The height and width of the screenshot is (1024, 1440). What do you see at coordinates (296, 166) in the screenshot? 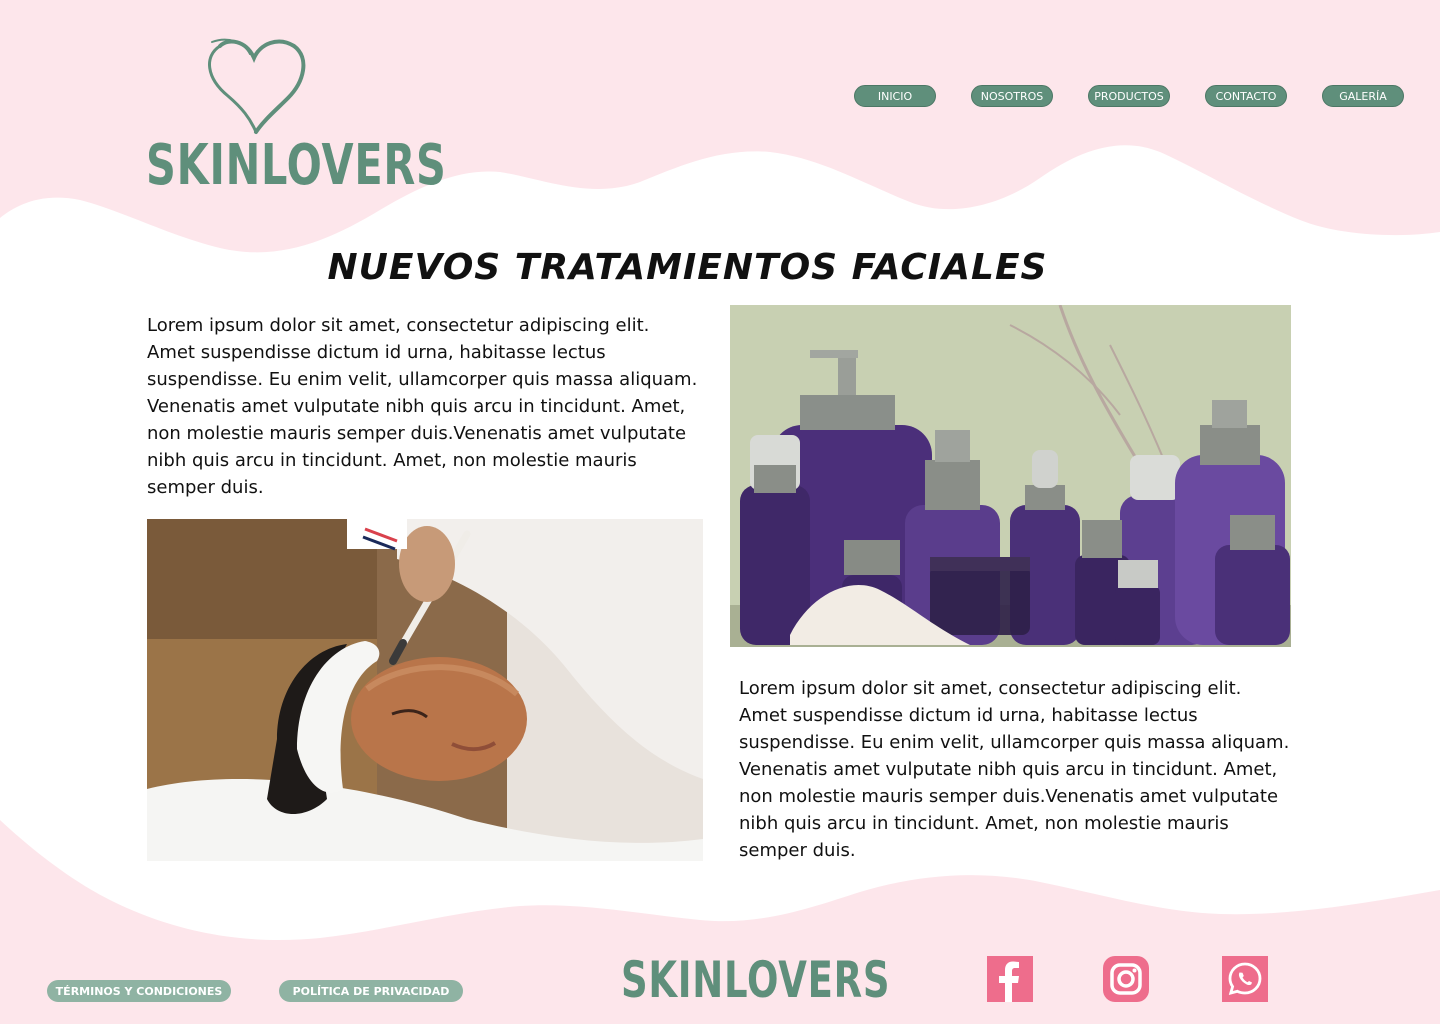
I see `brand-logo: SKINLOVERS` at bounding box center [296, 166].